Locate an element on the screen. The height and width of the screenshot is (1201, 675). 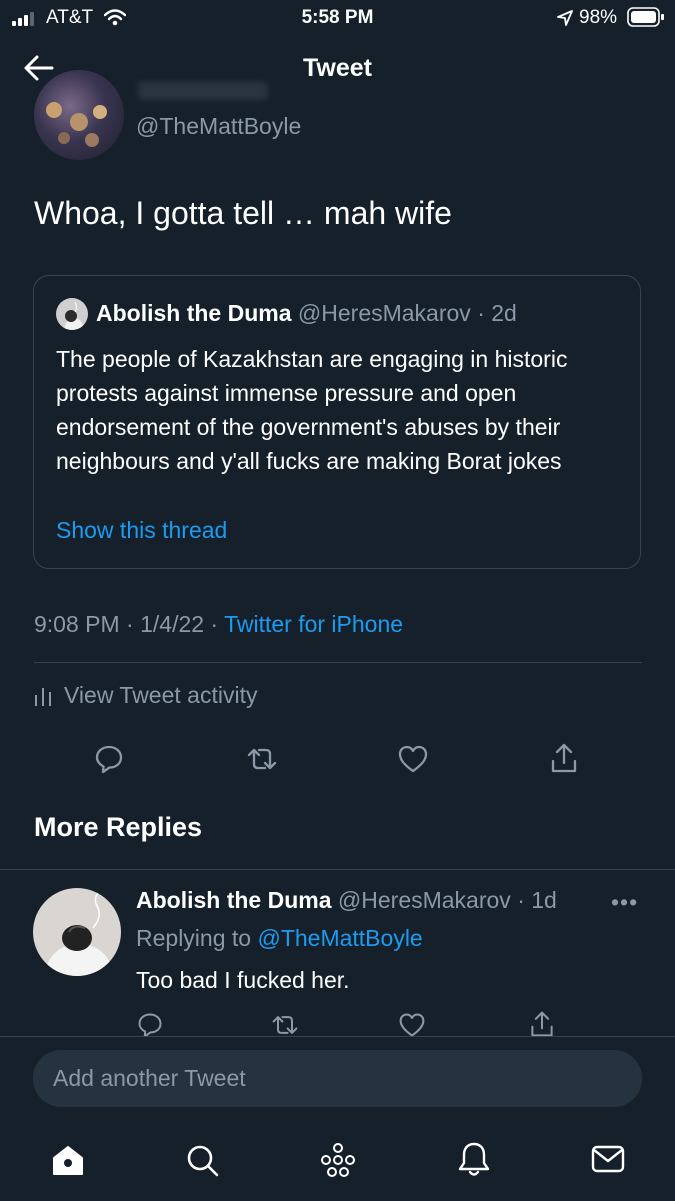
search-icon is located at coordinates (203, 1161).